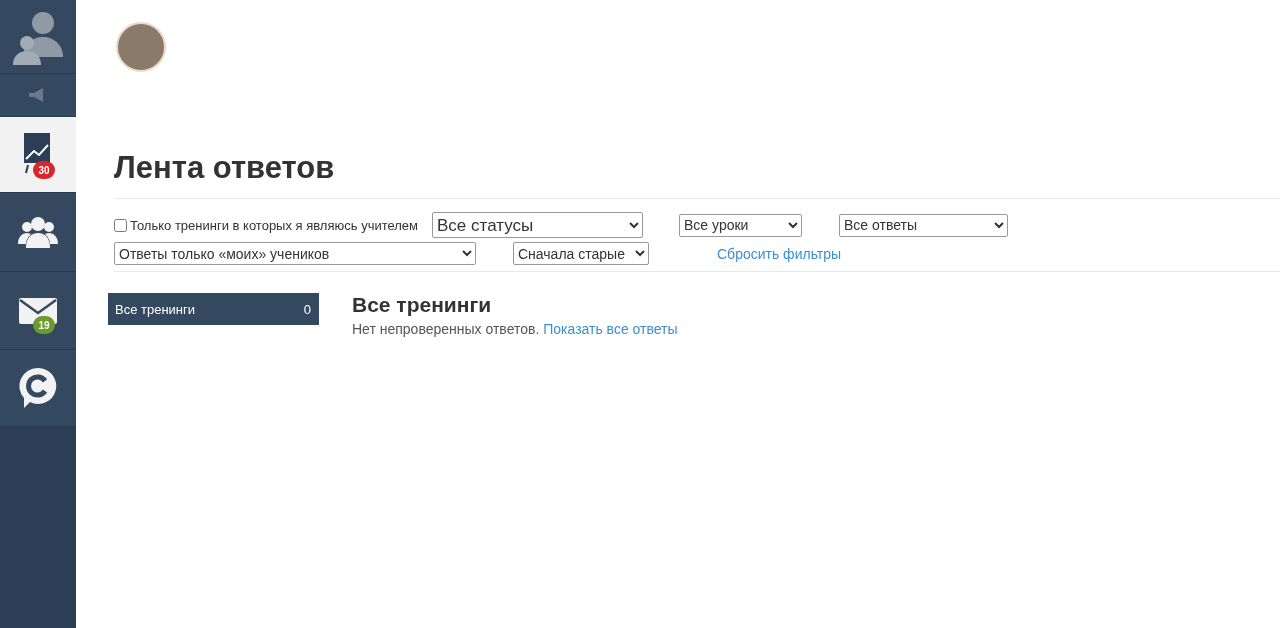 Image resolution: width=1280 pixels, height=628 pixels. I want to click on avatar-circle, so click(141, 47).